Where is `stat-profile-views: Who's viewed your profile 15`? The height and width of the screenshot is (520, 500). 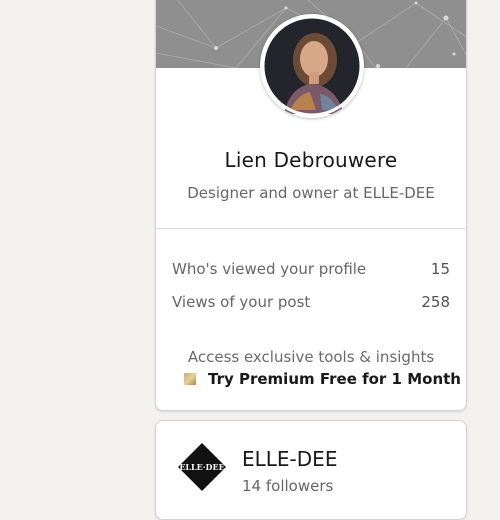
stat-profile-views: Who's viewed your profile 15 is located at coordinates (311, 269).